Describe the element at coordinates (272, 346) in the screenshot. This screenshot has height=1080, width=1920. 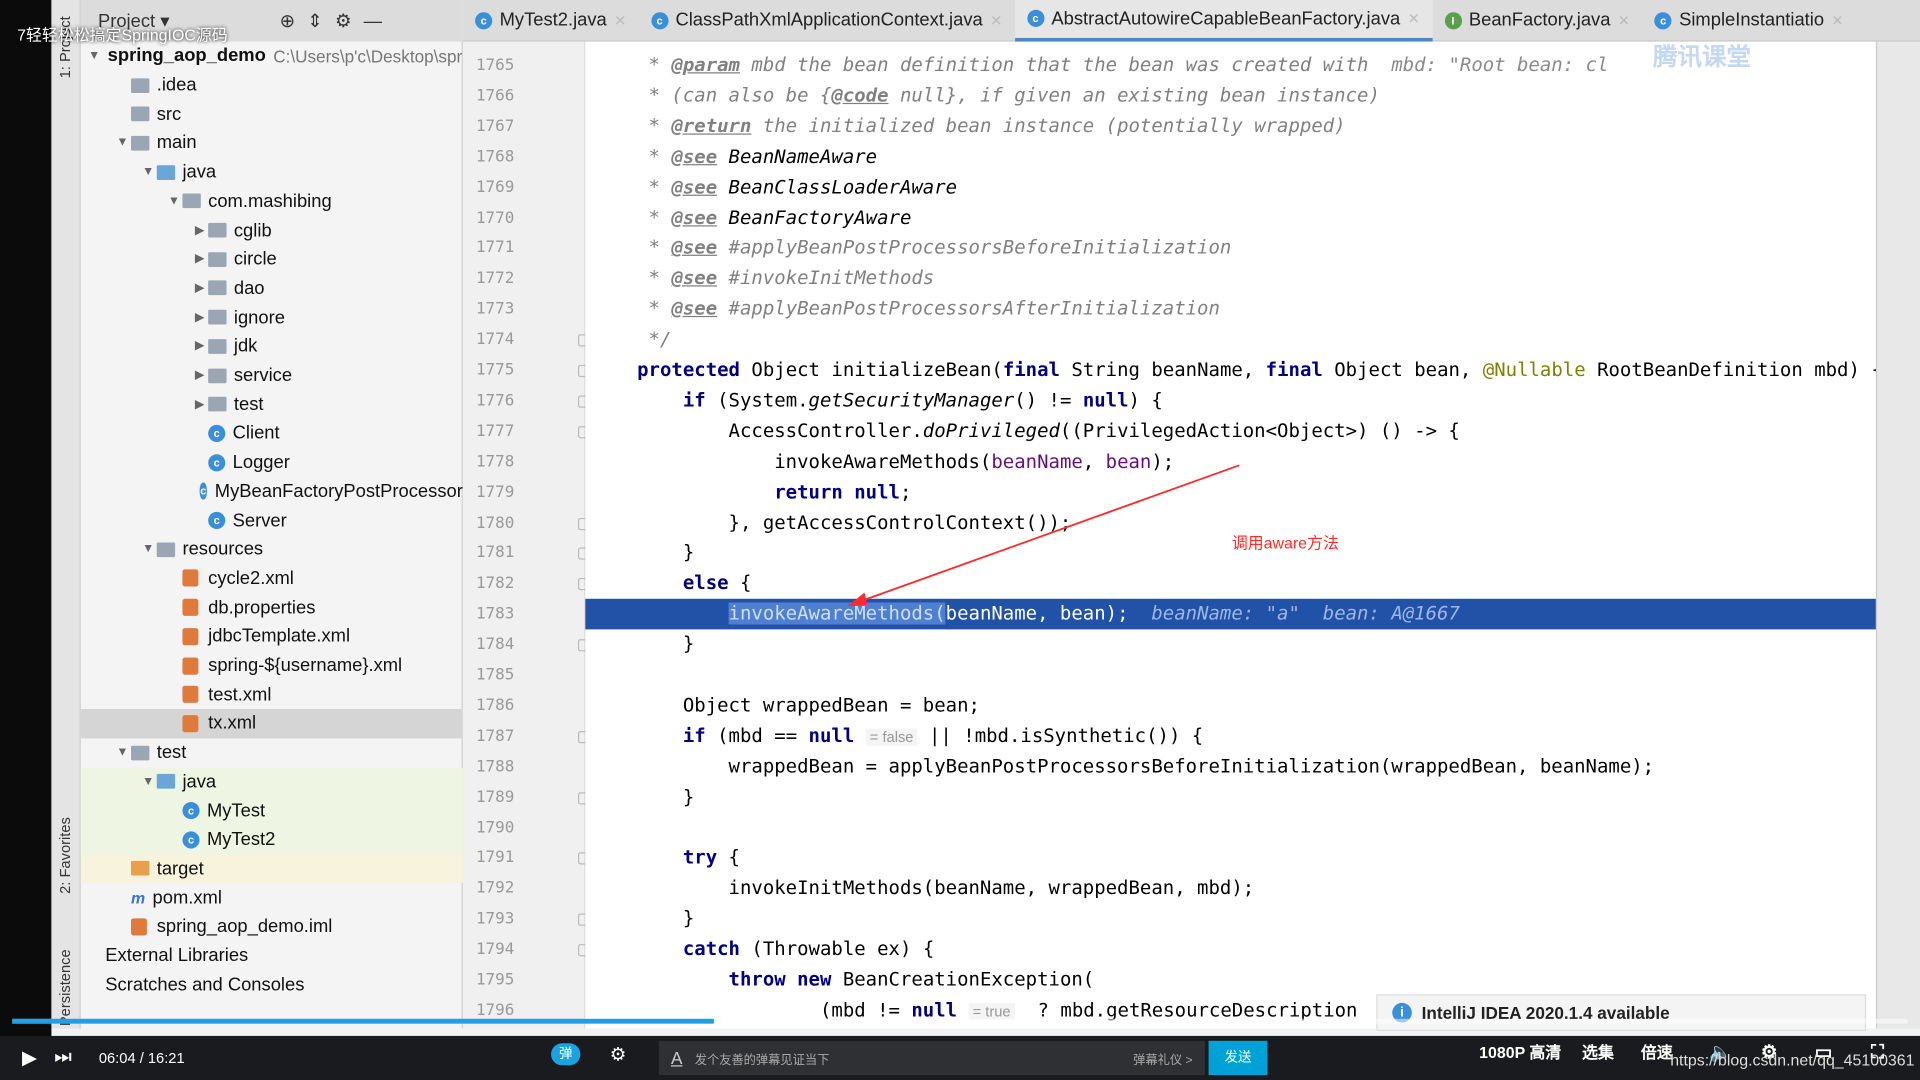
I see `tree-item: ▶ jdk` at that location.